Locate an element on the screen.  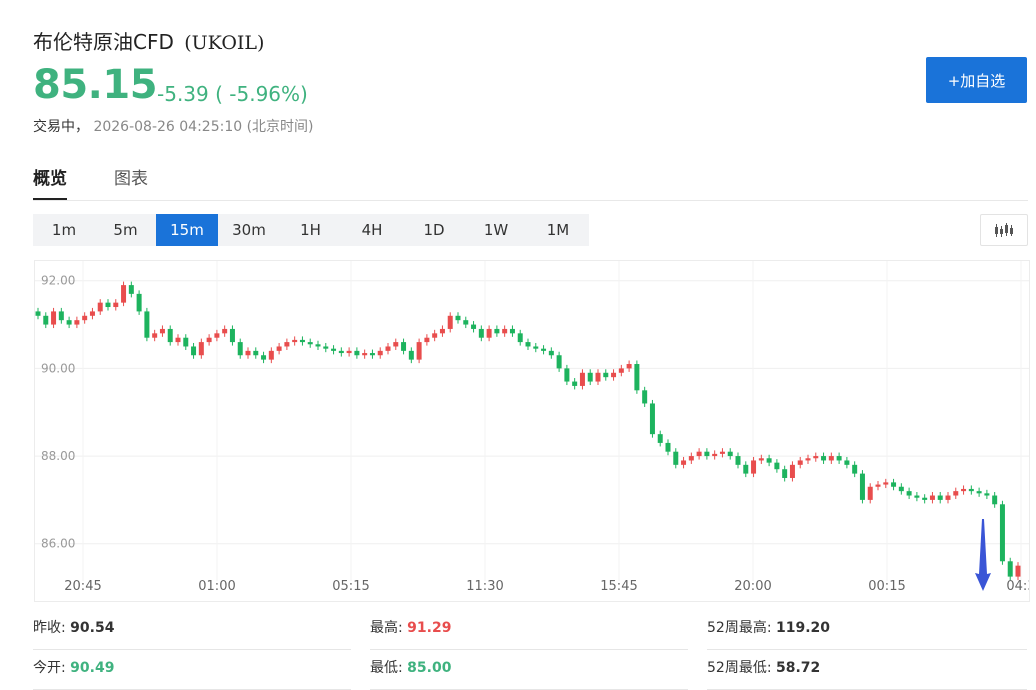
period-30m: 30m is located at coordinates (249, 230).